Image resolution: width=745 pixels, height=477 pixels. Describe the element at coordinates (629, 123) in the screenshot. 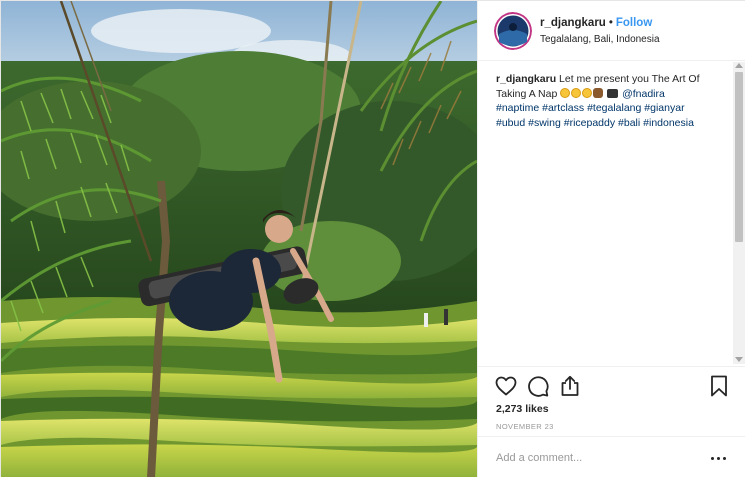

I see `hashtag-link: #bali` at that location.